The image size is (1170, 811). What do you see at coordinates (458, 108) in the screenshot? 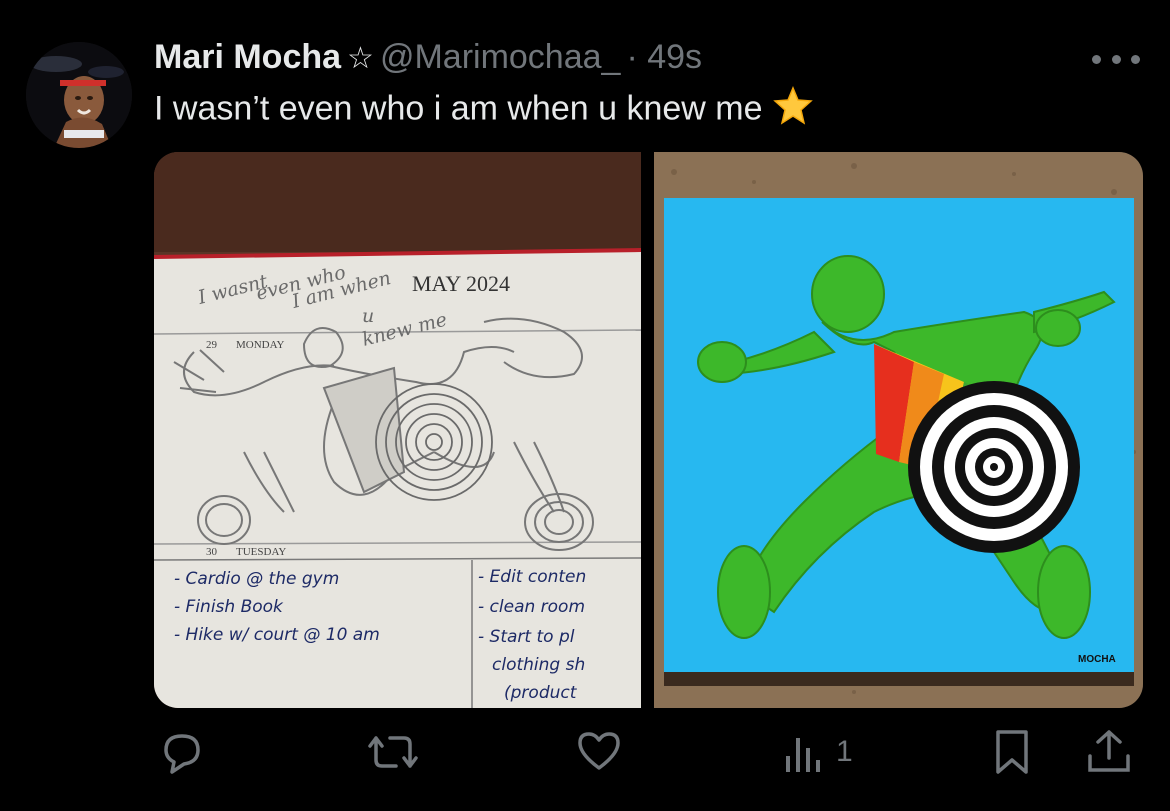
I see `post-text: I wasn’t even who i am when u knew me` at bounding box center [458, 108].